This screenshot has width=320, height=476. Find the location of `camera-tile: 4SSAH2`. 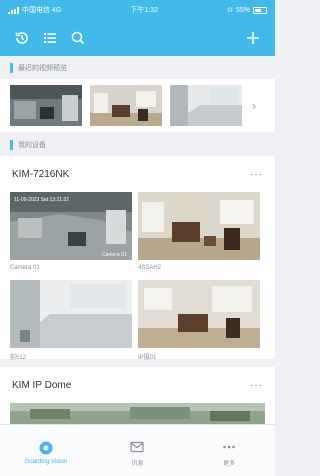

camera-tile: 4SSAH2 is located at coordinates (199, 234).